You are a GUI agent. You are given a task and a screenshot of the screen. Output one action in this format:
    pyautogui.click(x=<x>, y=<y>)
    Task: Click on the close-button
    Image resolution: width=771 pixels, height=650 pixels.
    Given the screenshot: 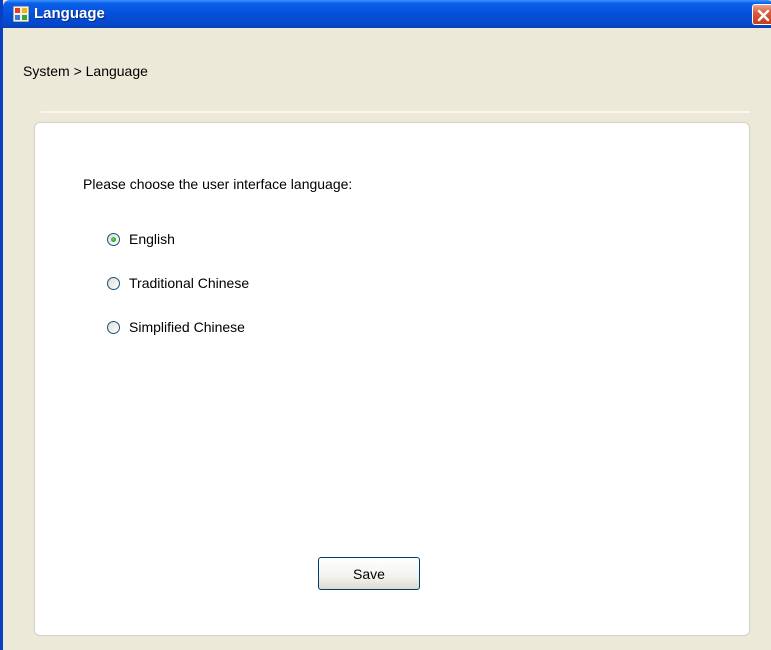 What is the action you would take?
    pyautogui.click(x=761, y=14)
    